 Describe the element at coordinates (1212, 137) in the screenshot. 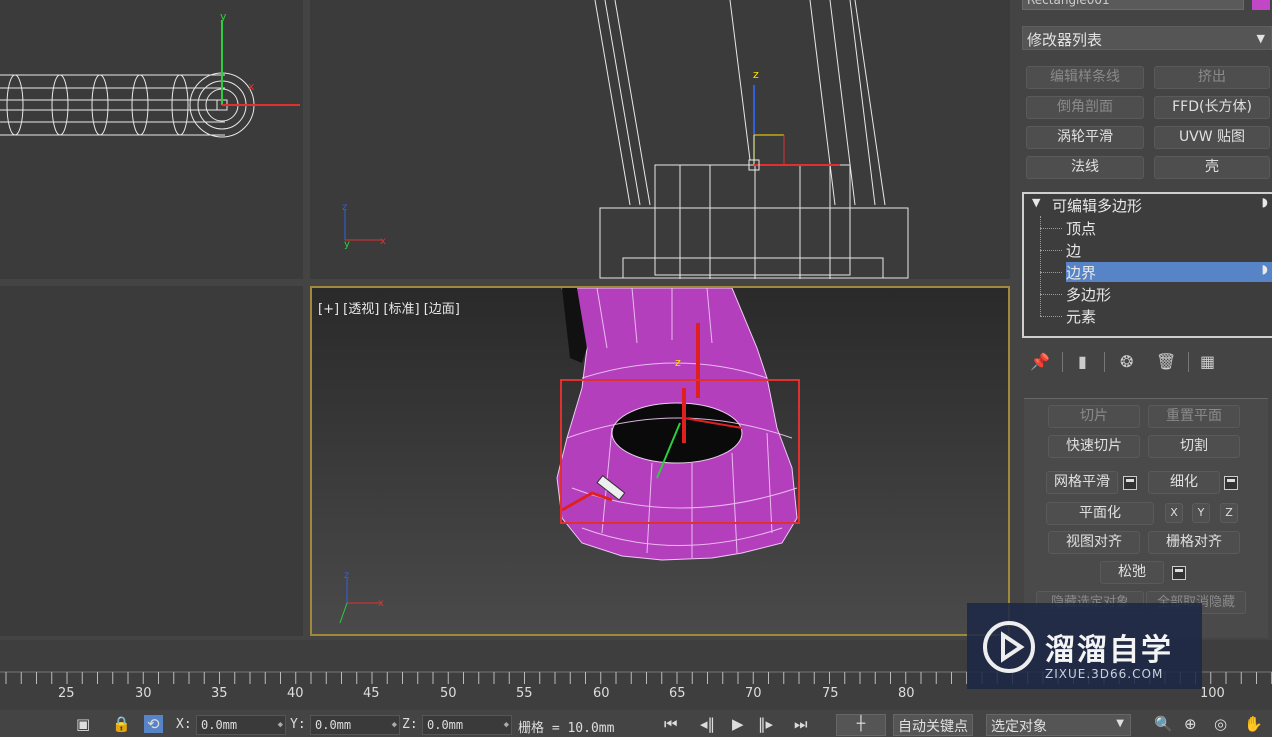

I see `modifier-button-uvw-map: UVW 贴图` at that location.